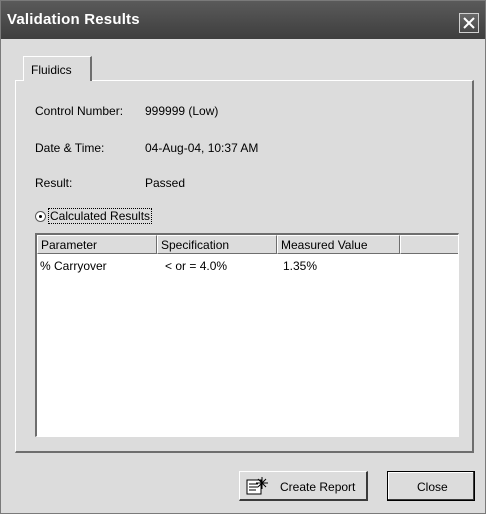 This screenshot has height=514, width=486. Describe the element at coordinates (217, 244) in the screenshot. I see `column-header-specification: Specification` at that location.